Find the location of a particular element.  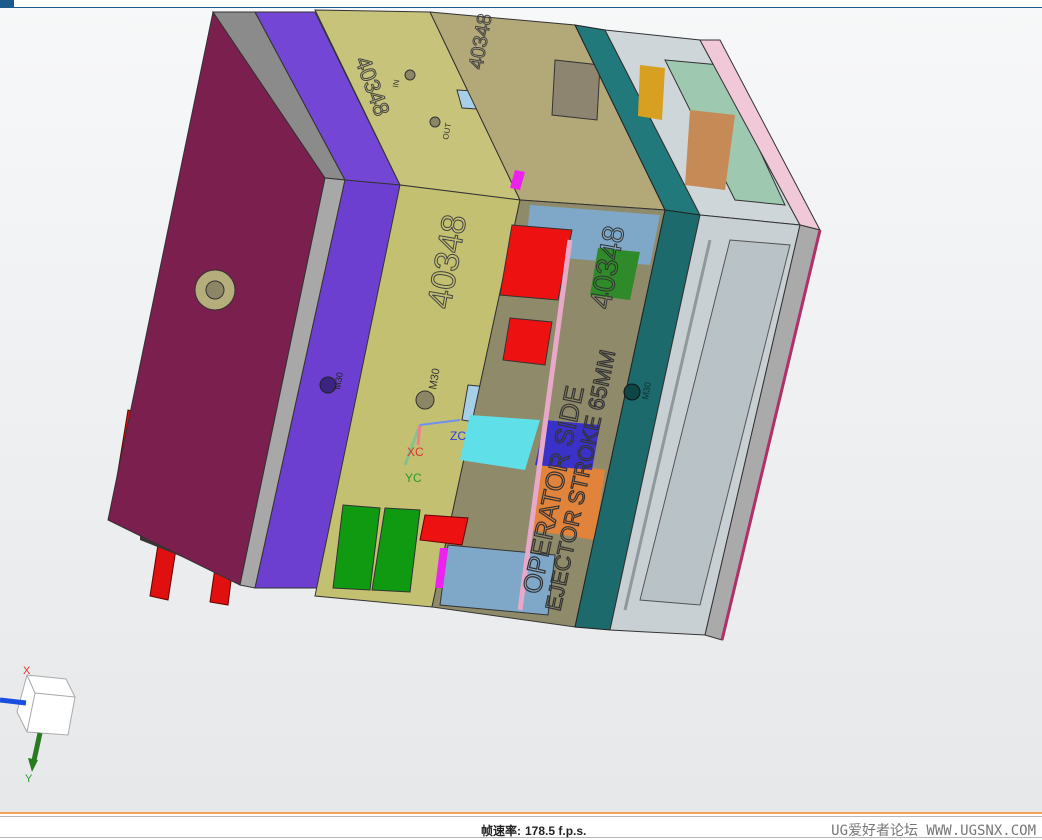

frame-rate-label: 帧速率: is located at coordinates (501, 831).